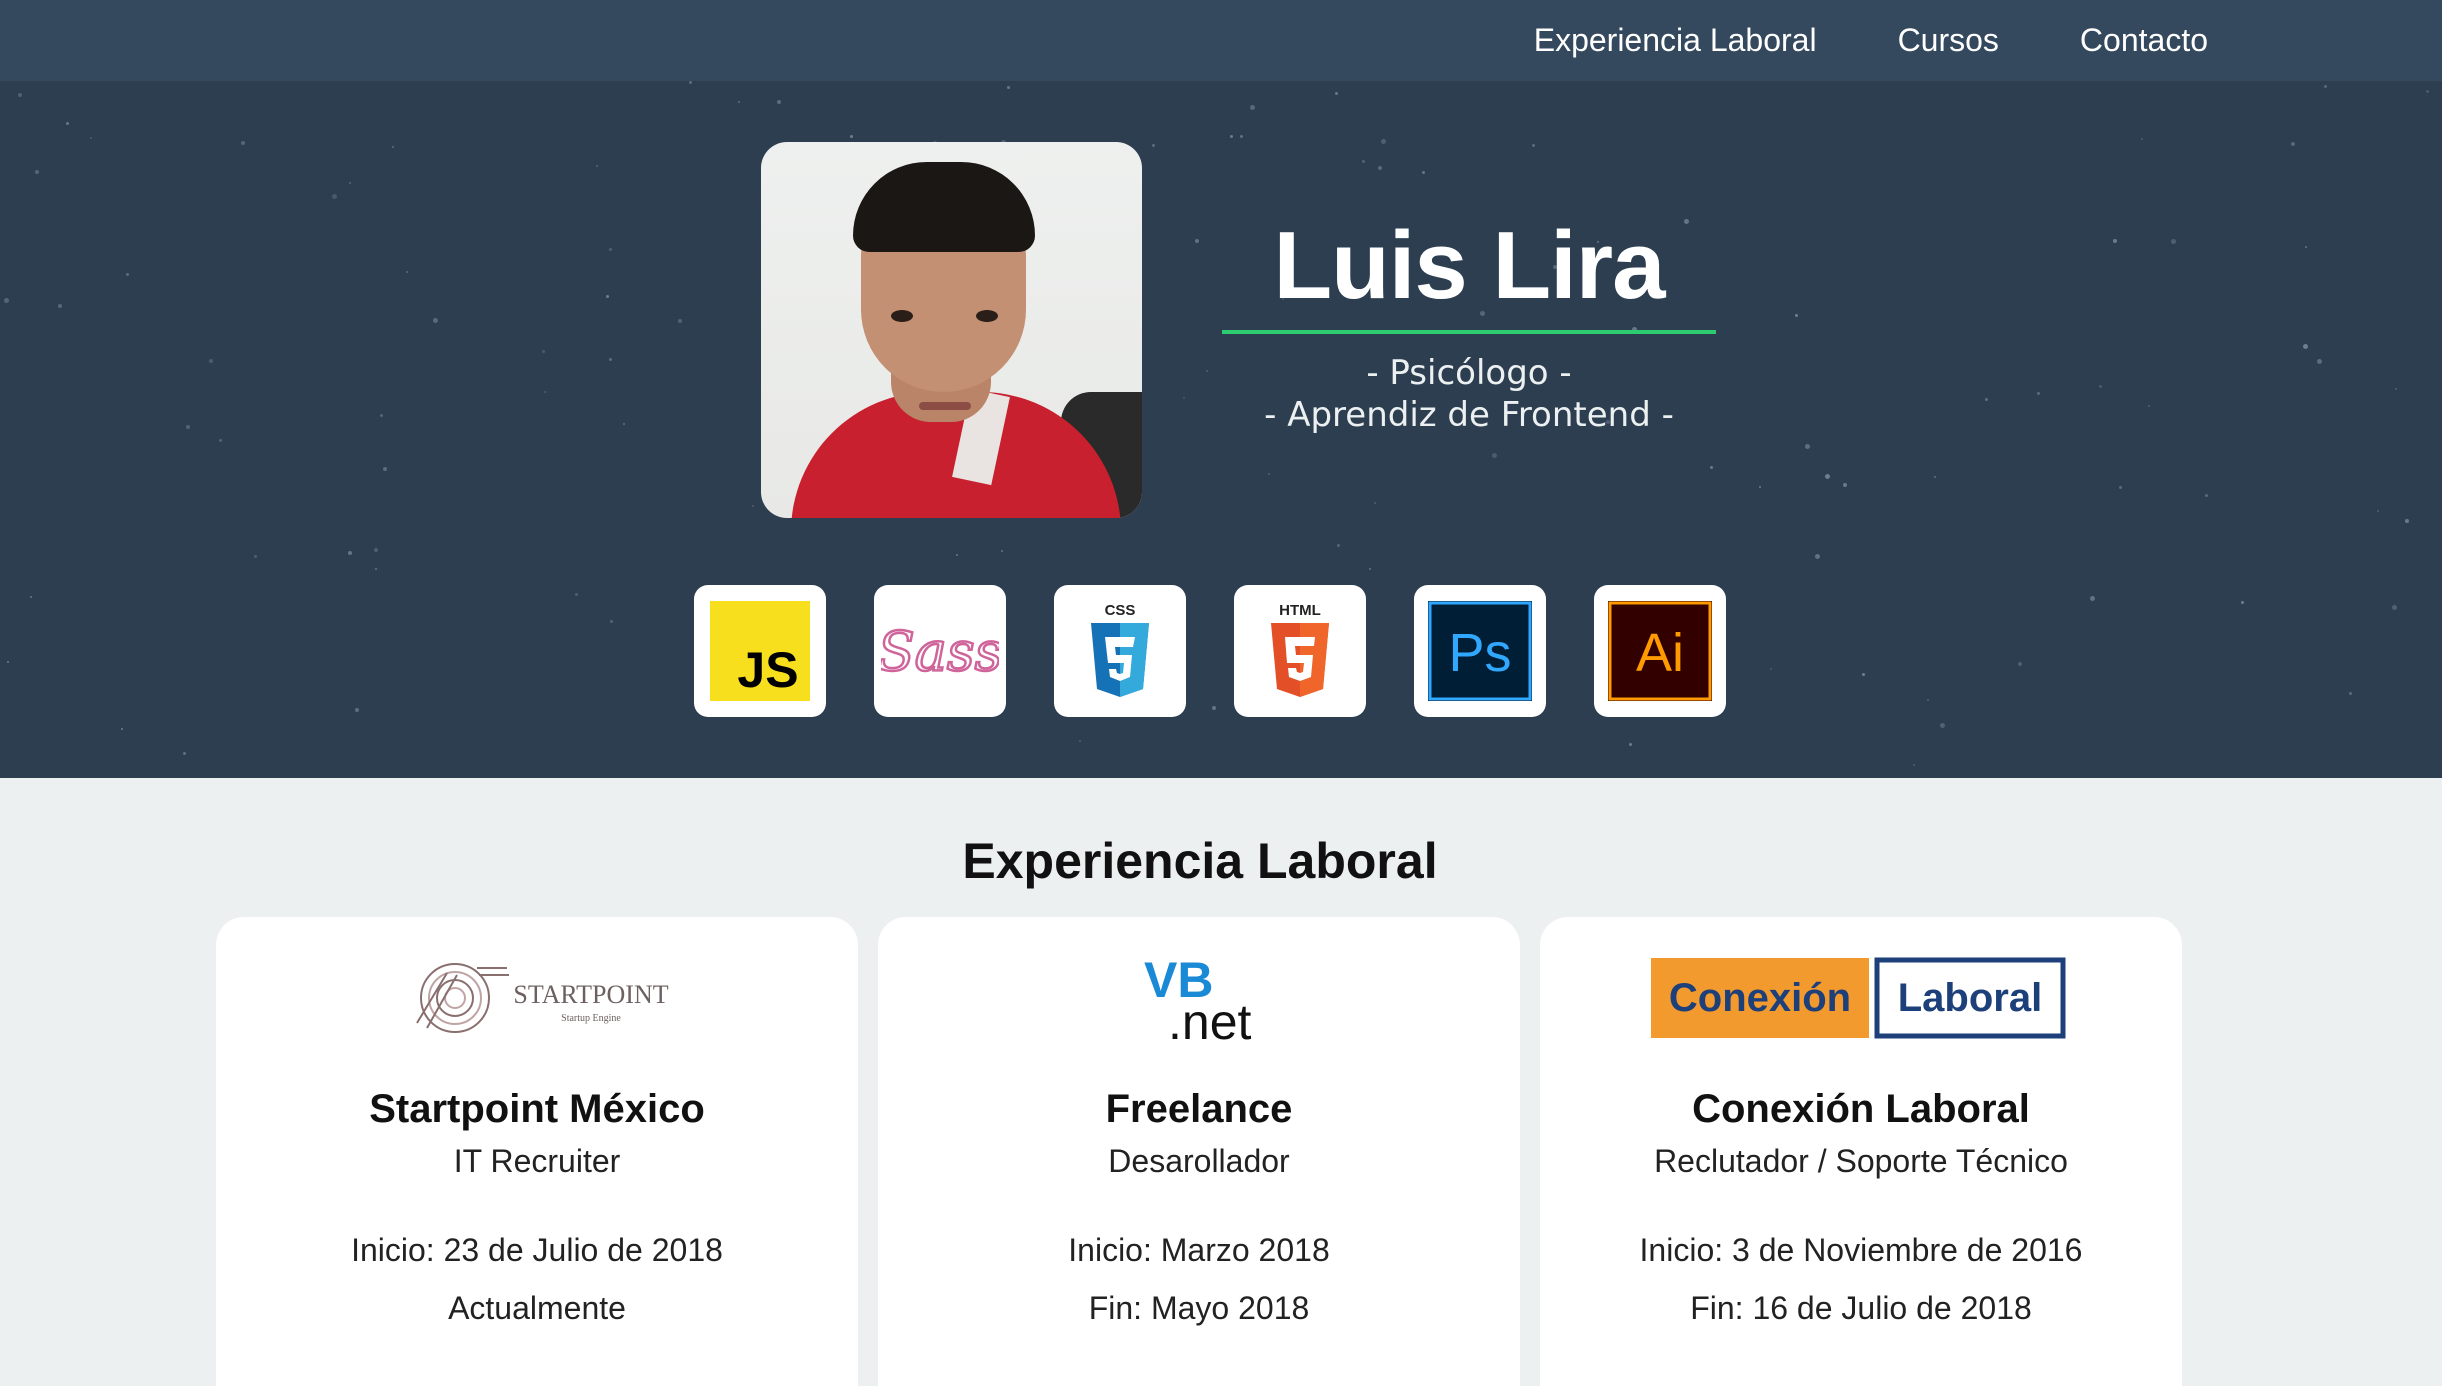 The width and height of the screenshot is (2442, 1386). I want to click on startpoint-logo-icon: STARTPOINT Startup Engine, so click(542, 998).